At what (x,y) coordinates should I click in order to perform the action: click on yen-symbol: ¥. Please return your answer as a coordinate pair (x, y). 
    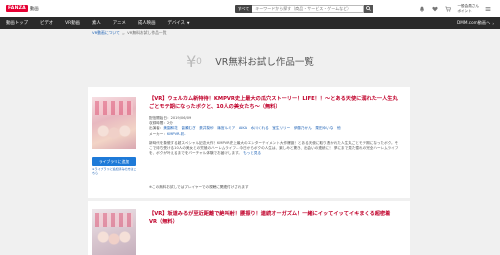
    Looking at the image, I should click on (191, 61).